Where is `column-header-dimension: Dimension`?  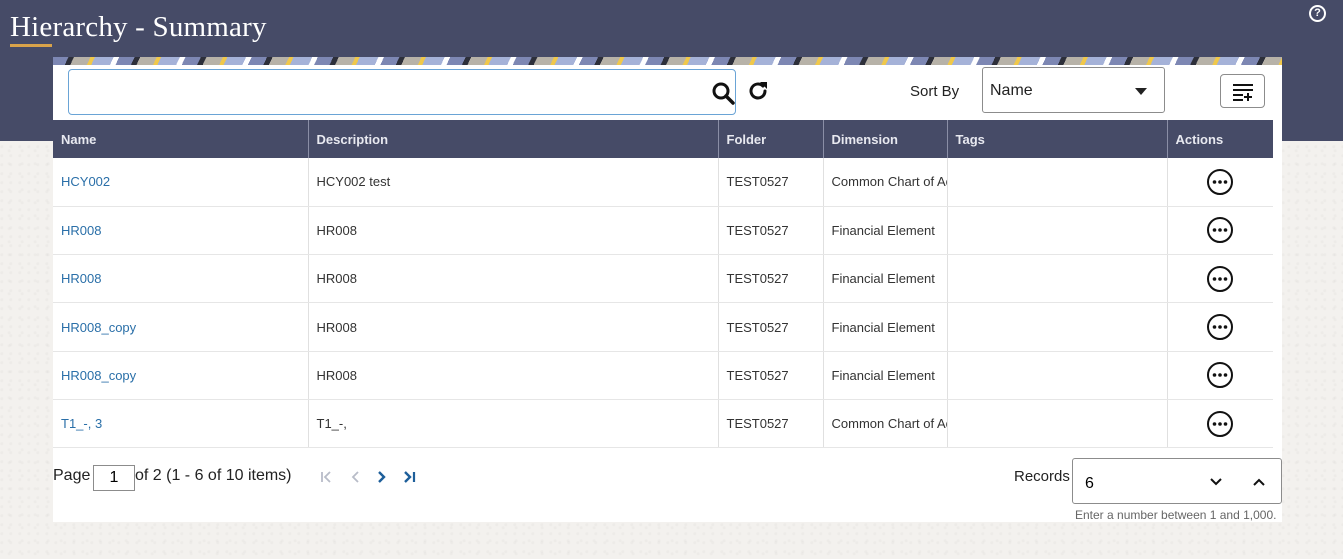
column-header-dimension: Dimension is located at coordinates (885, 139).